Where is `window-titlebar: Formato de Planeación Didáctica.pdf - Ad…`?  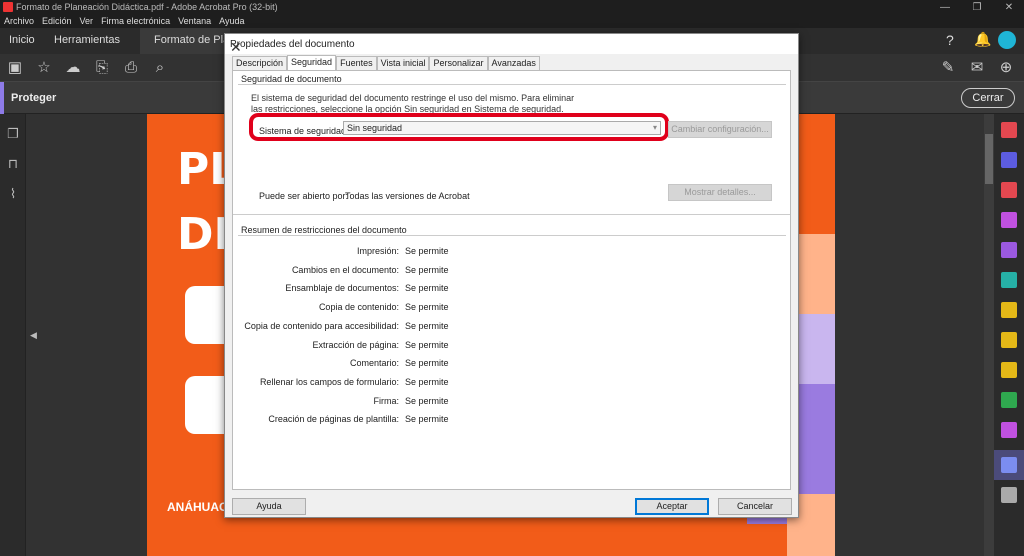 window-titlebar: Formato de Planeación Didáctica.pdf - Ad… is located at coordinates (512, 7).